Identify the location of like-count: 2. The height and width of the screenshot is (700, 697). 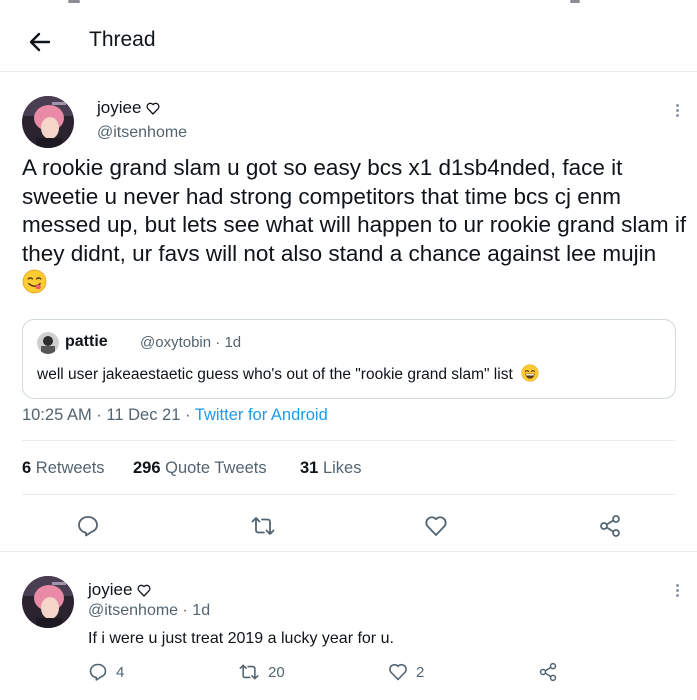
(420, 672).